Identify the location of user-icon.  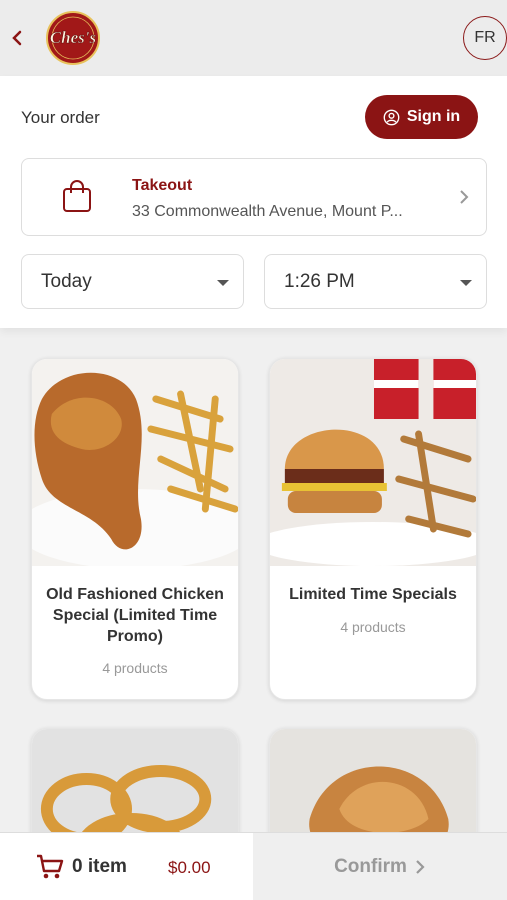
(391, 117).